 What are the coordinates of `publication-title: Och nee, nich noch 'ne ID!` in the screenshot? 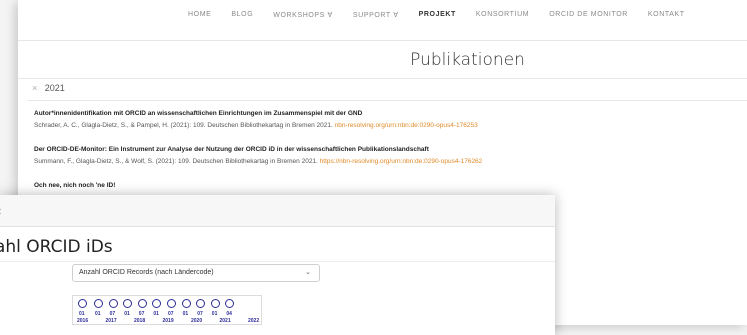 It's located at (75, 185).